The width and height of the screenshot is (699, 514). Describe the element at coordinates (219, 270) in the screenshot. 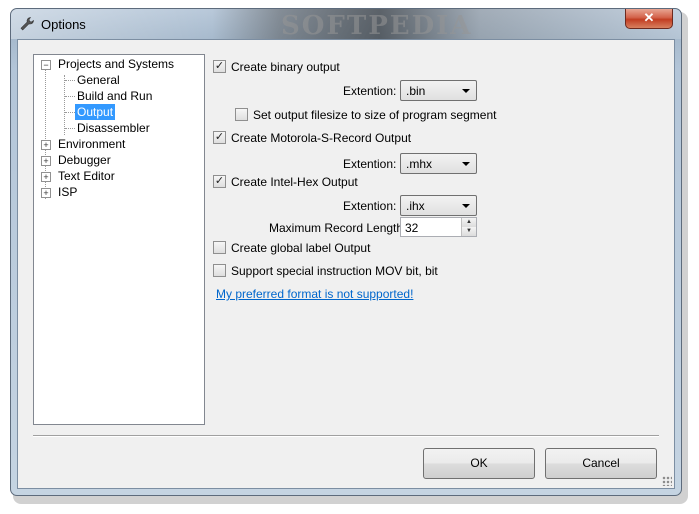

I see `mov-bit-checkbox` at that location.